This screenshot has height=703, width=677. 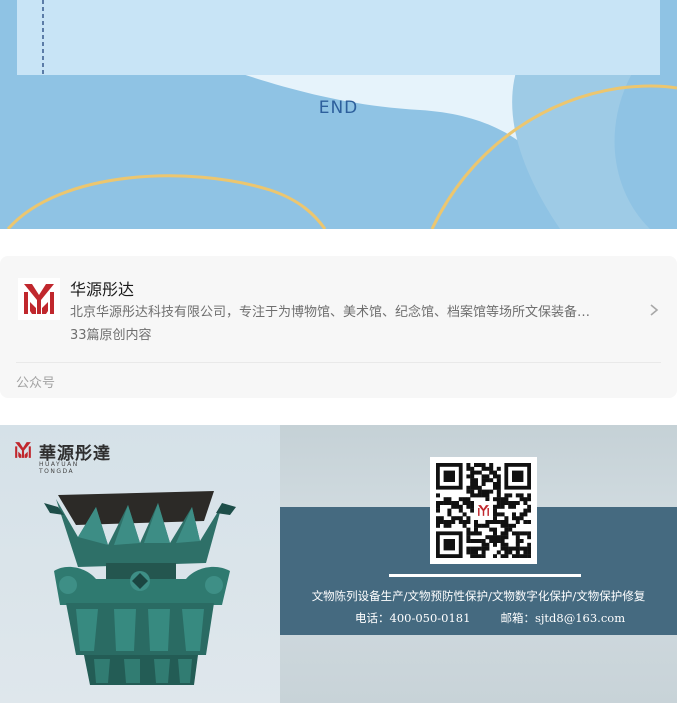 I want to click on account-type-label: 公众号, so click(x=36, y=383).